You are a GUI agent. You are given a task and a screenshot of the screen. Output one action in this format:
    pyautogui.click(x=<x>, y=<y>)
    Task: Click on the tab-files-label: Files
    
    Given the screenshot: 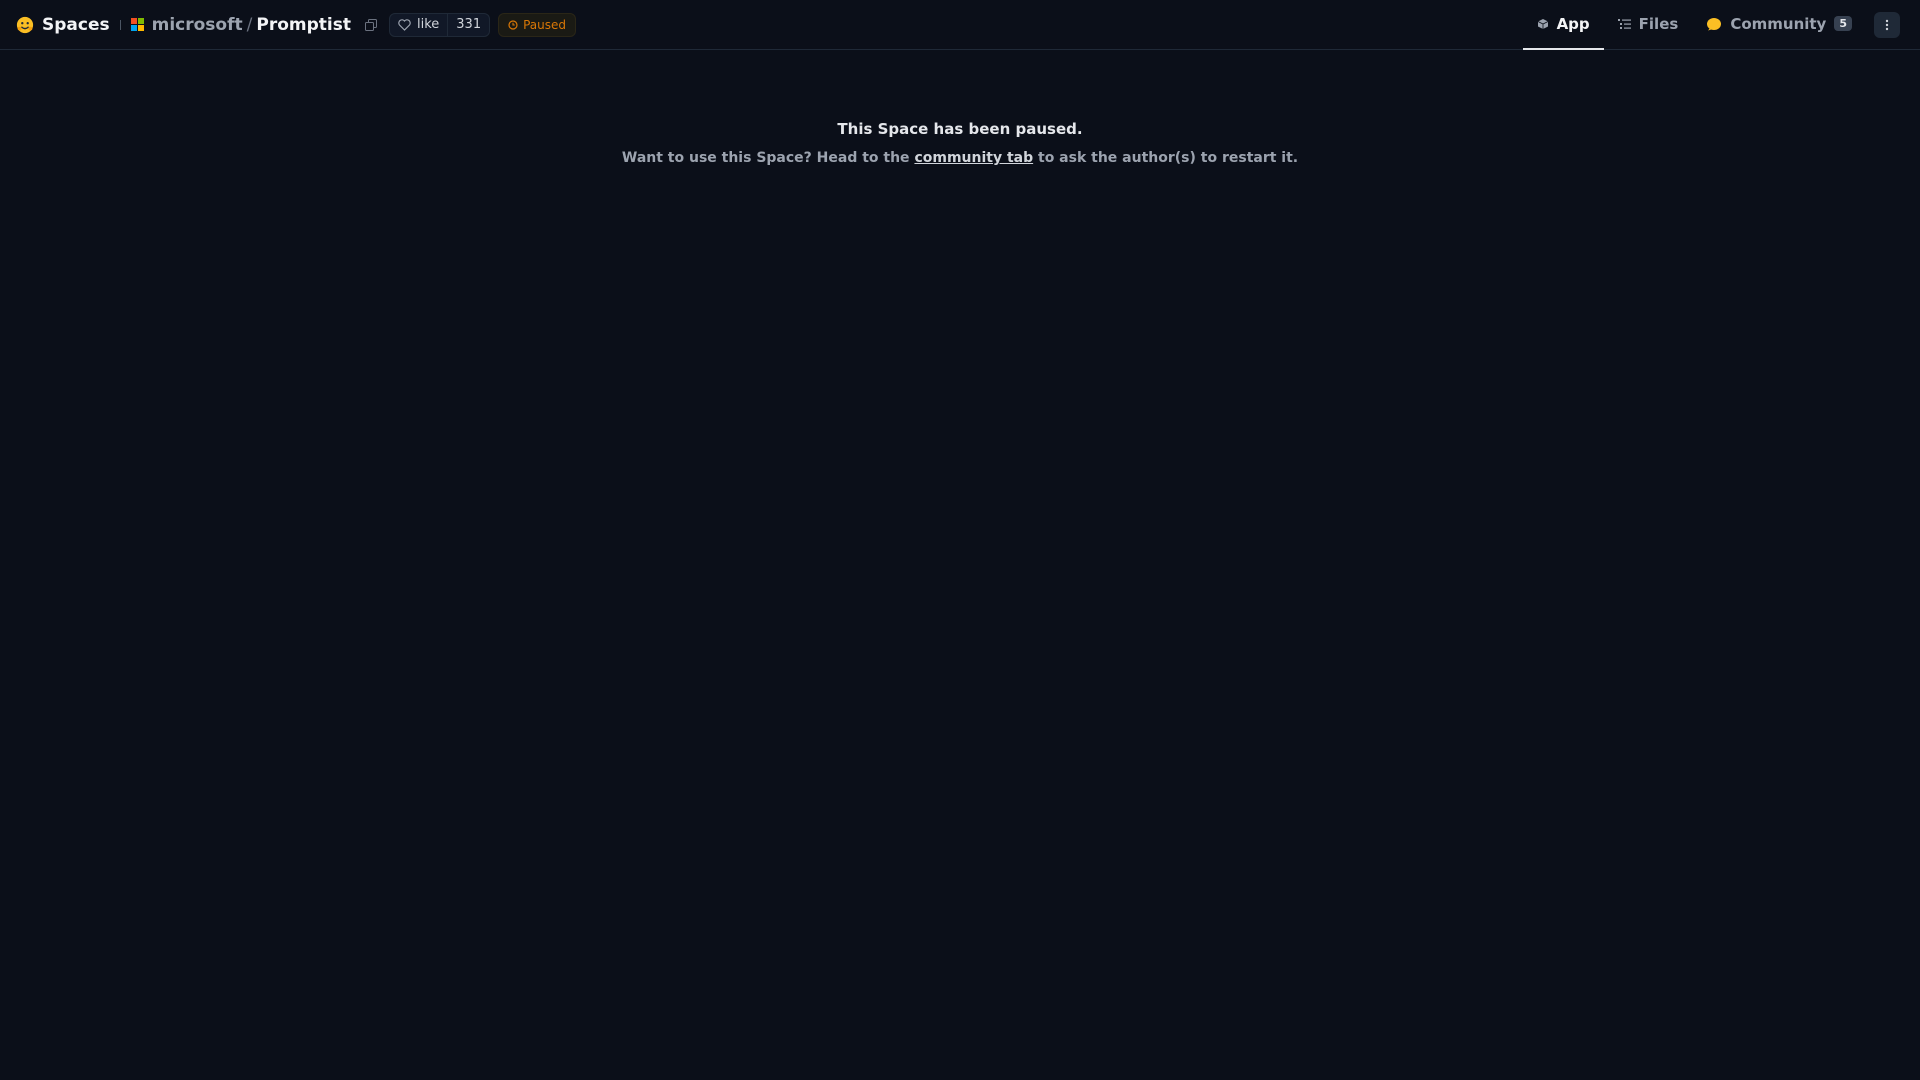 What is the action you would take?
    pyautogui.click(x=1658, y=23)
    